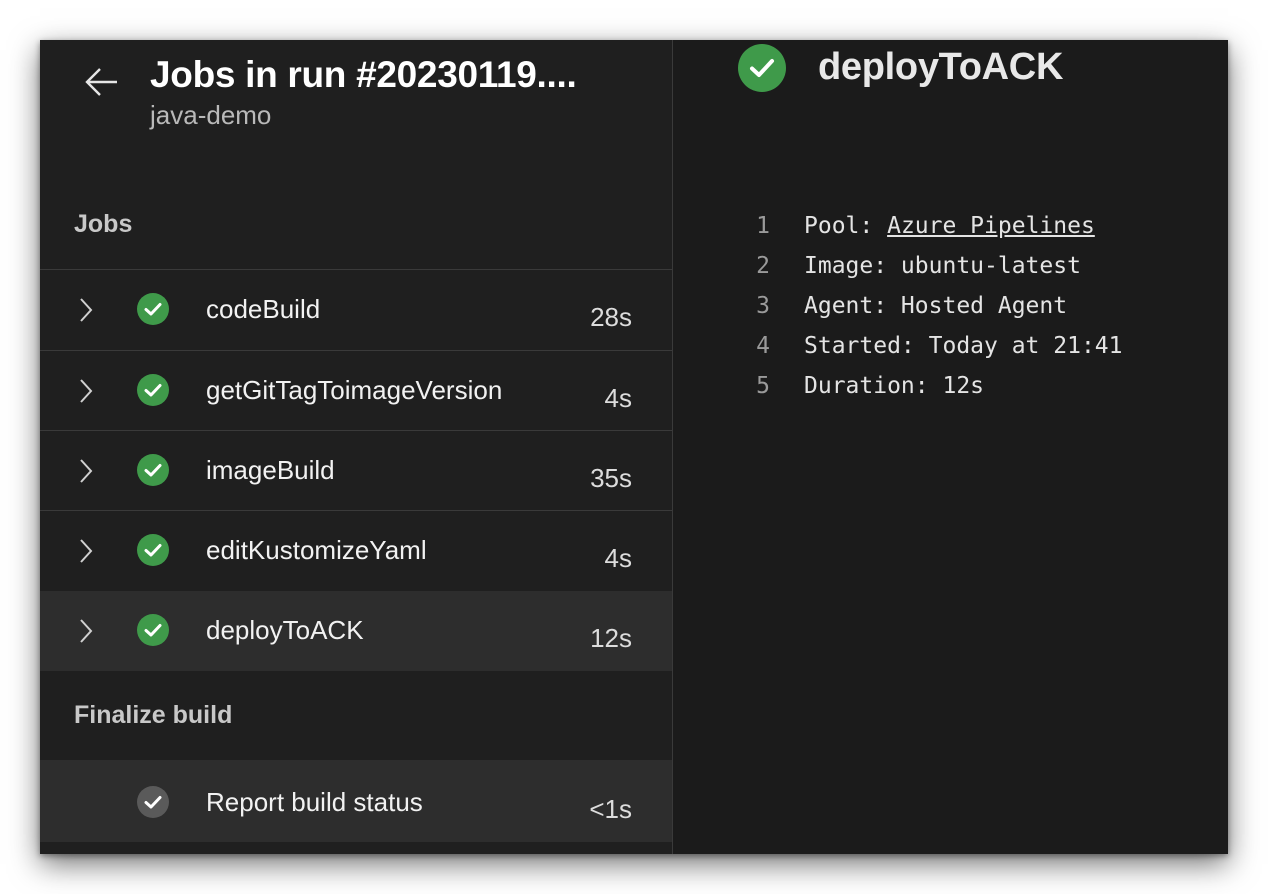  I want to click on job-duration: 28s, so click(611, 317).